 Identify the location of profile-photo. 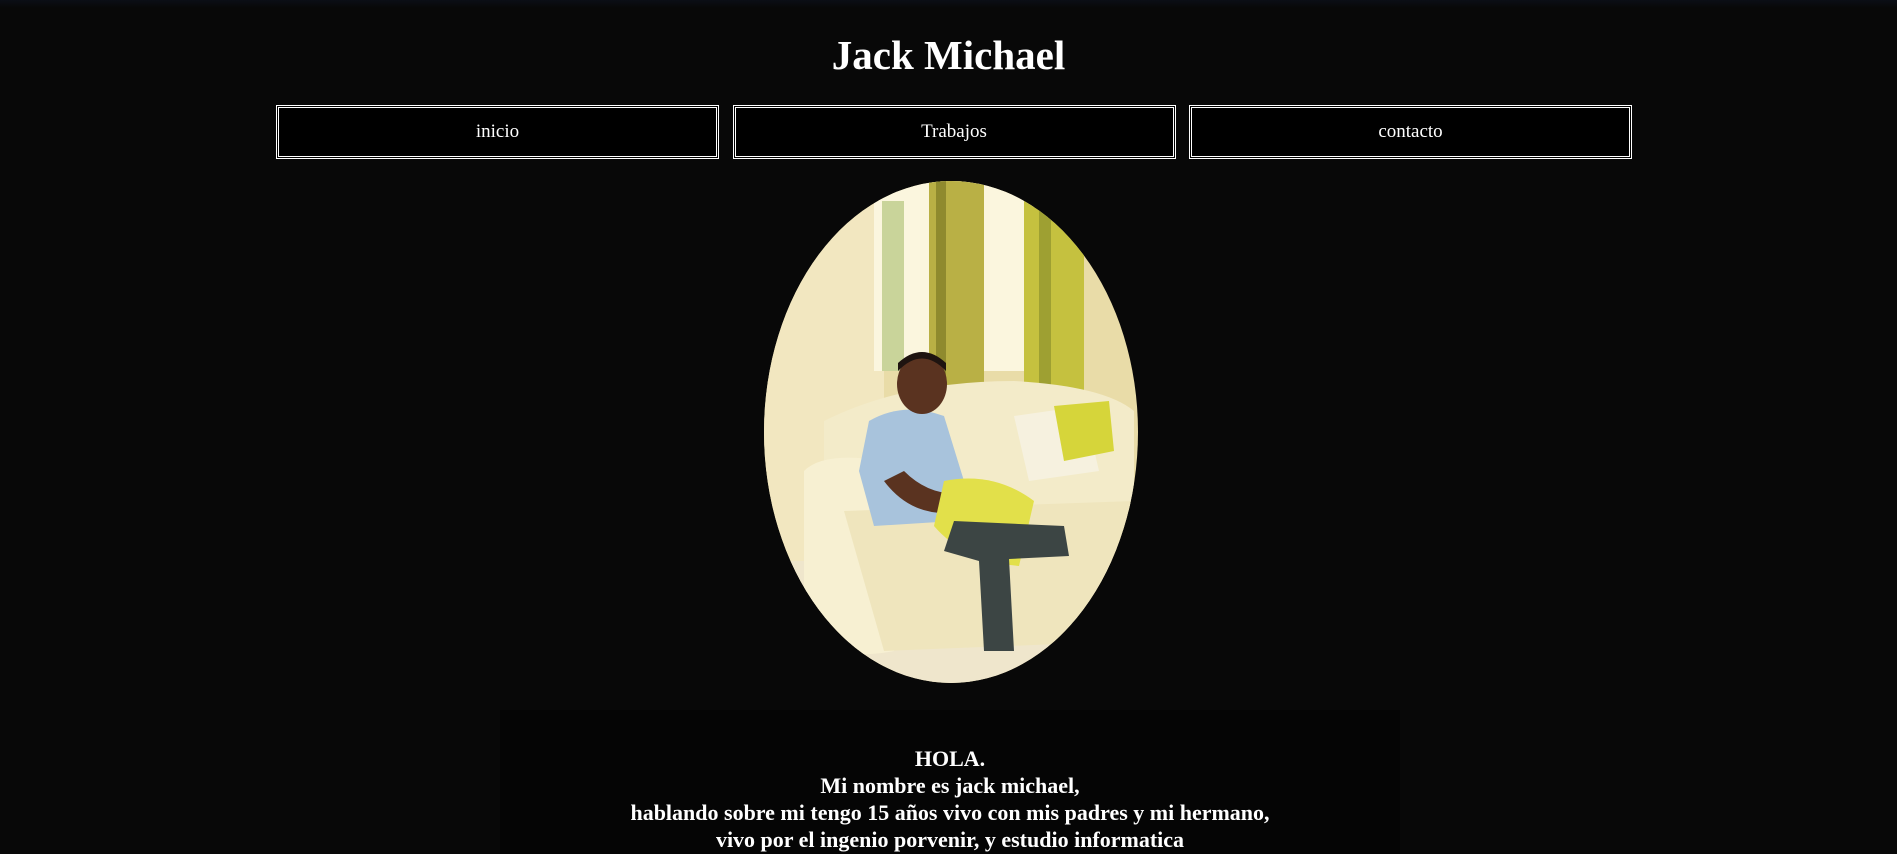
(951, 432).